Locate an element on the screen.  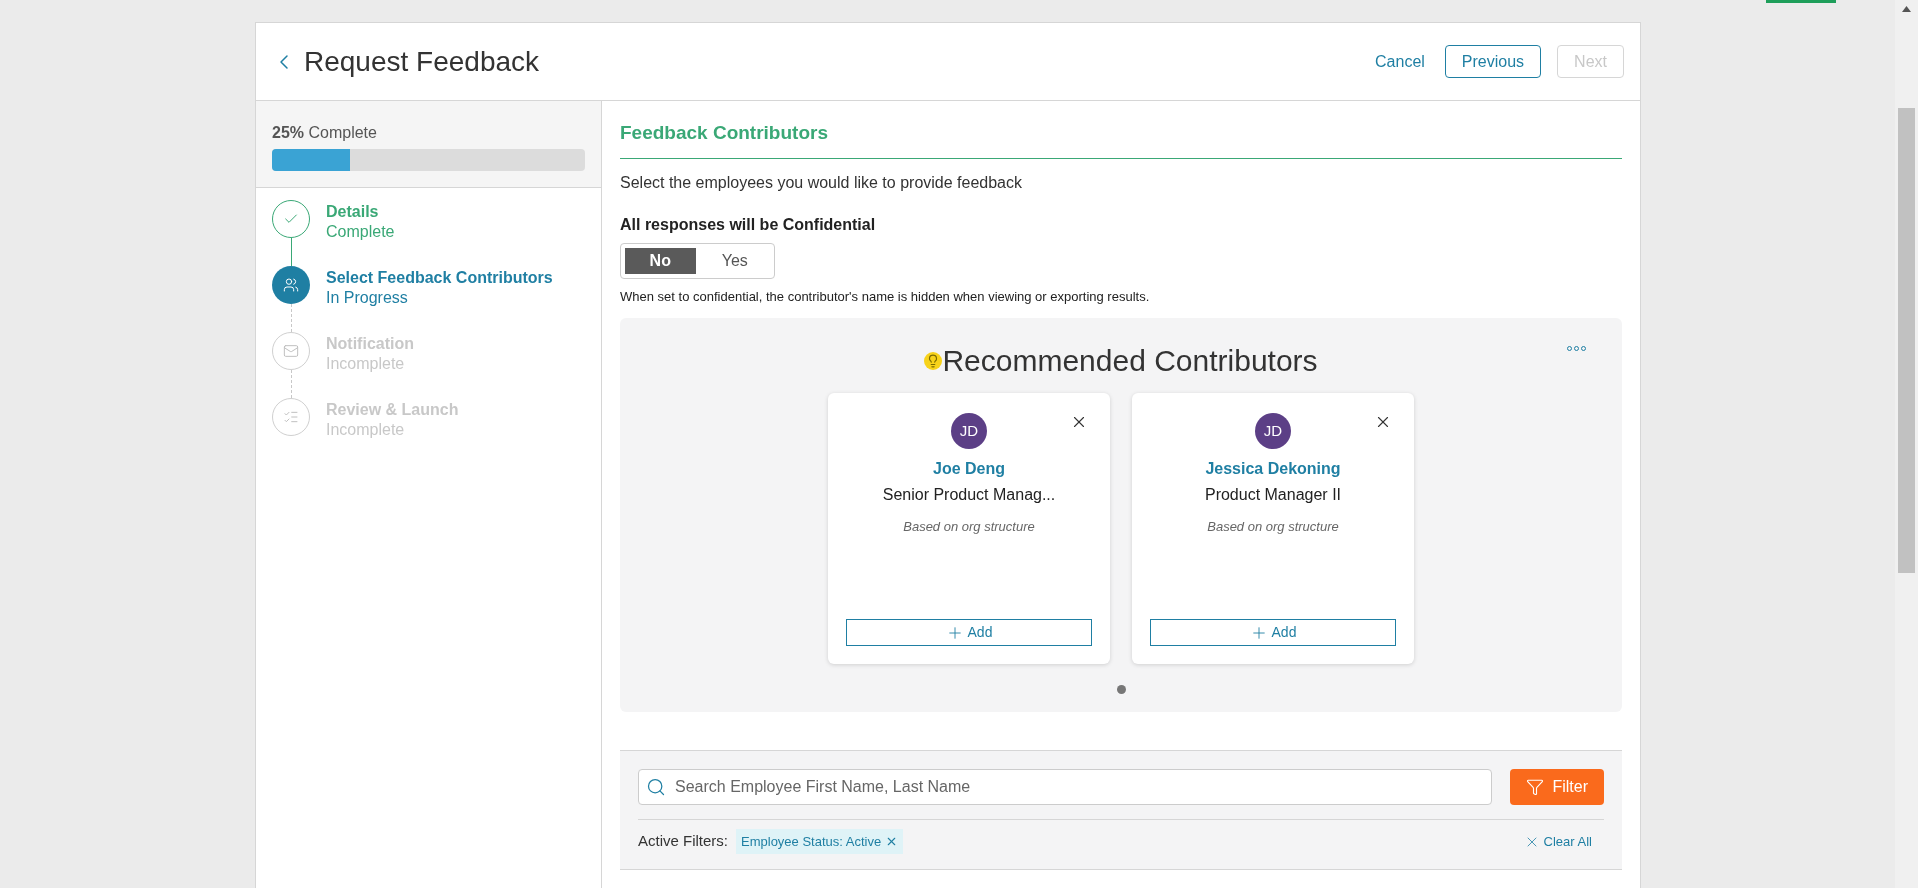
step-title: Select Feedback Contributors is located at coordinates (439, 278).